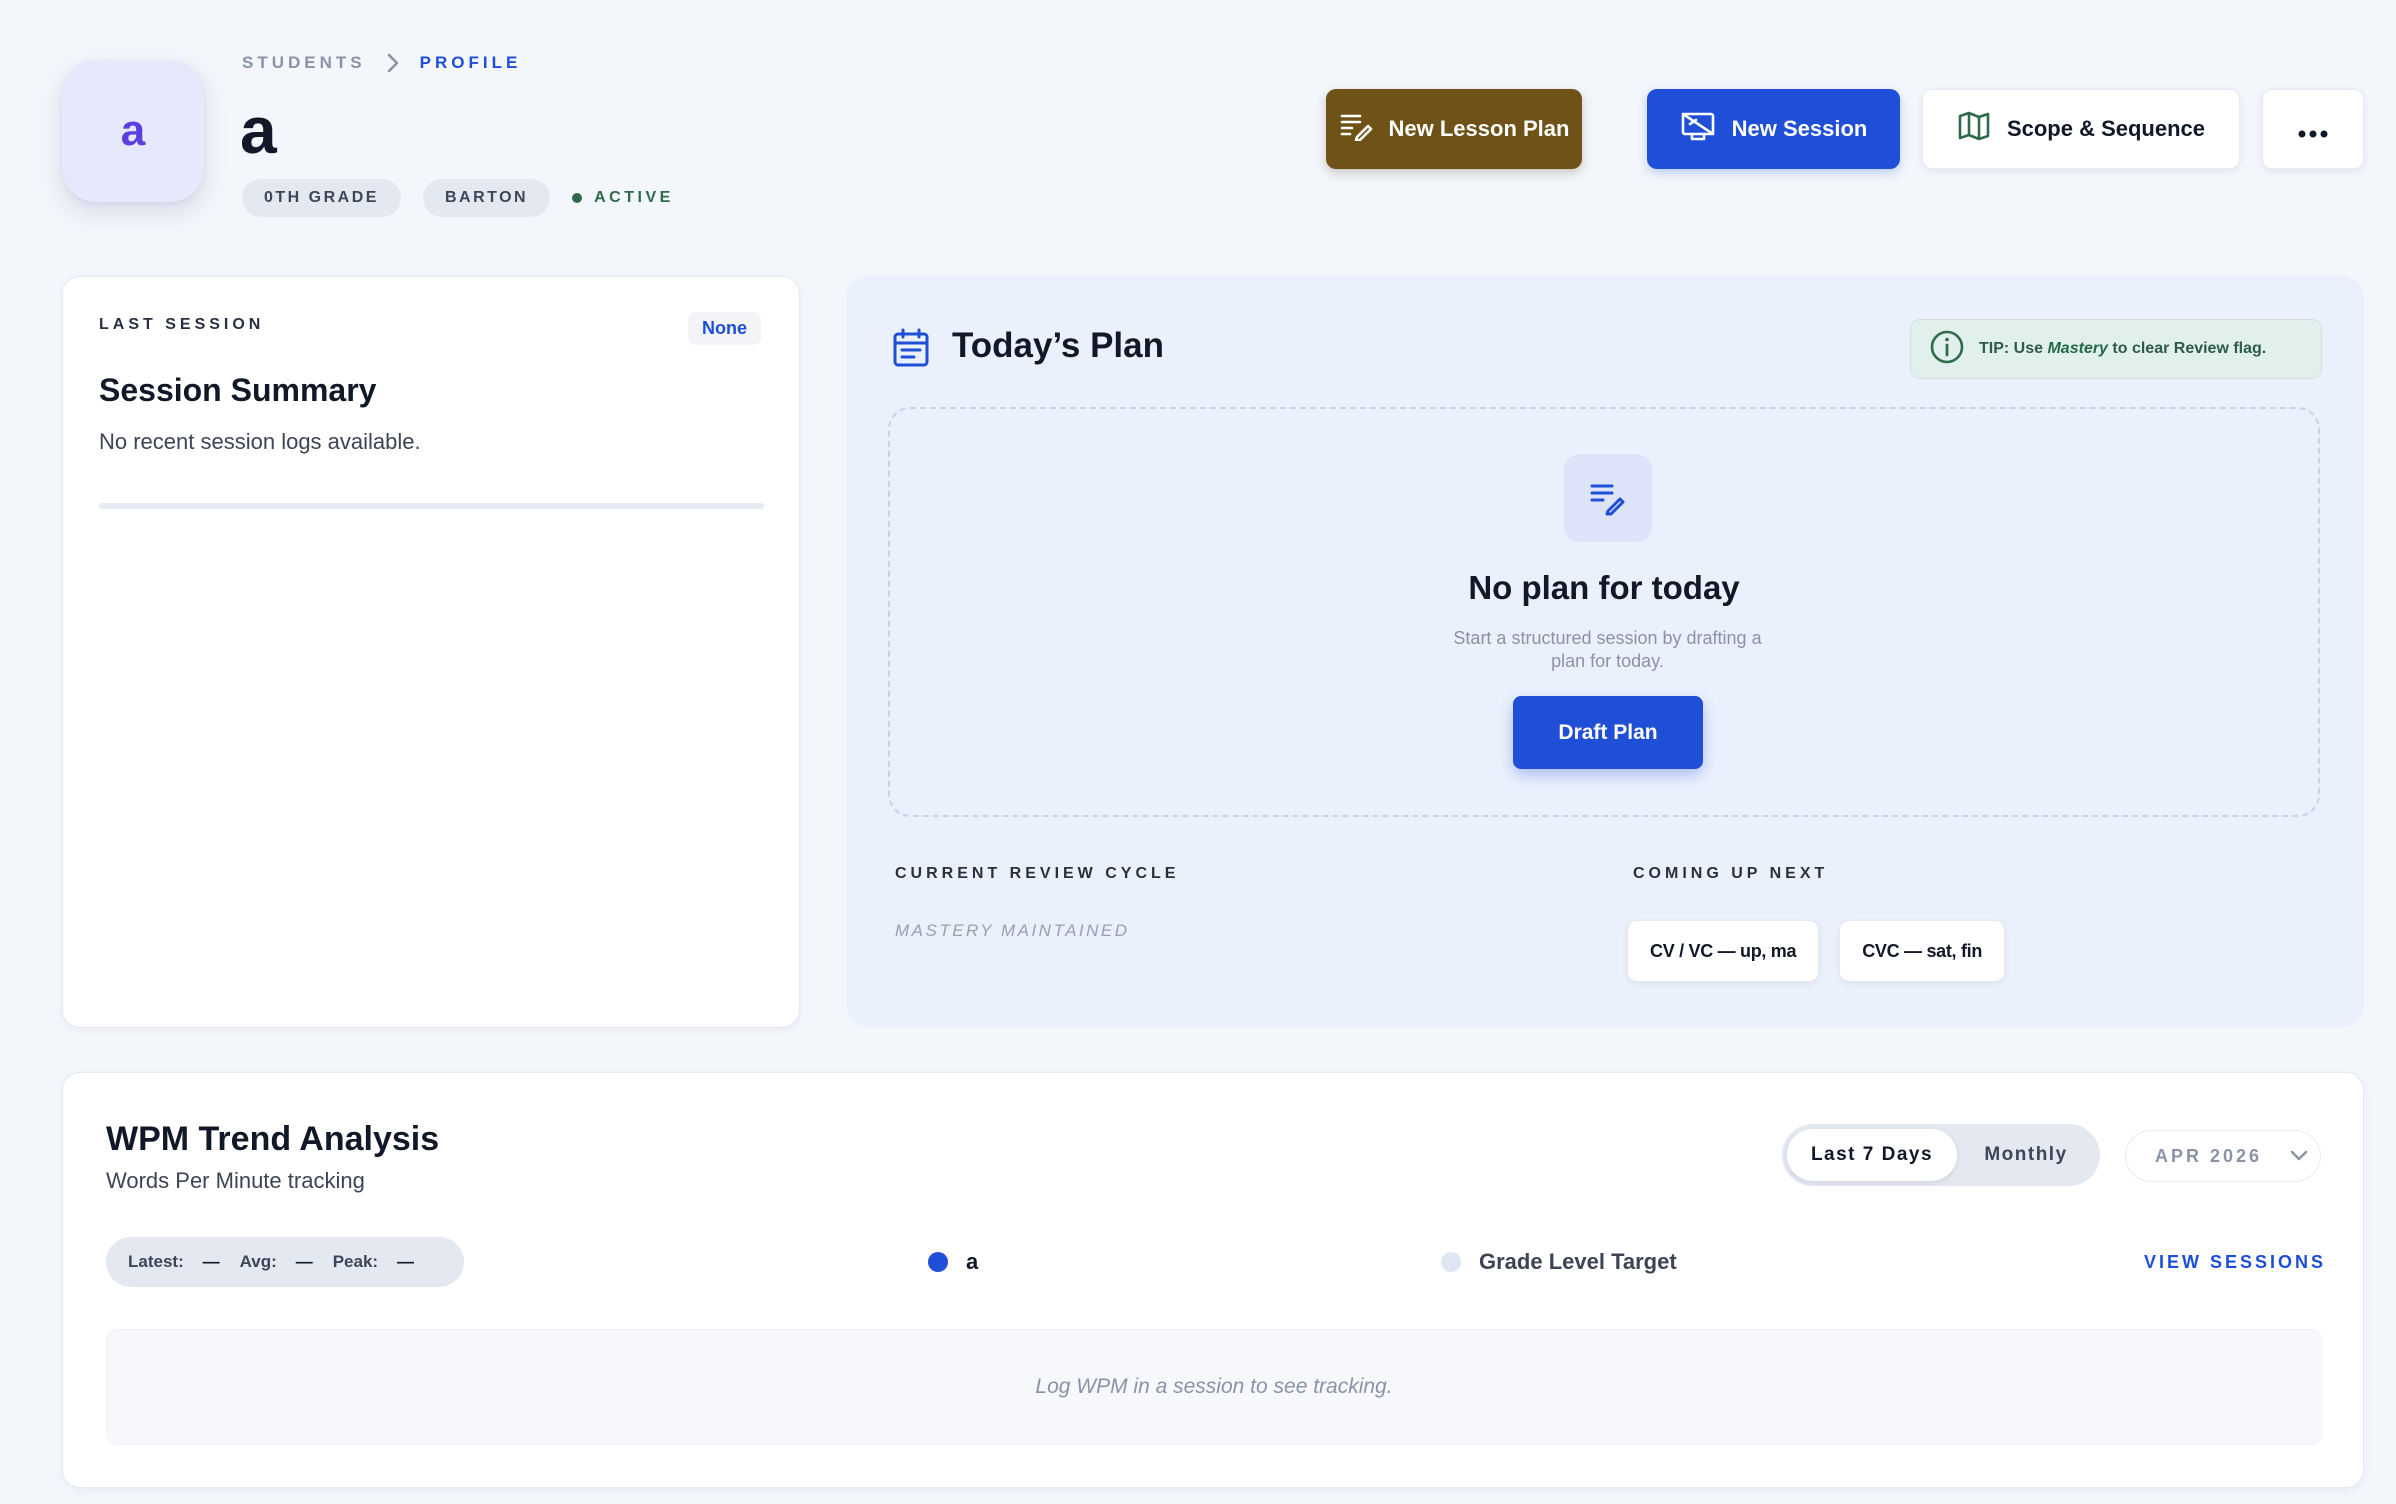 The width and height of the screenshot is (2396, 1504). I want to click on ellipsis-icon, so click(2313, 129).